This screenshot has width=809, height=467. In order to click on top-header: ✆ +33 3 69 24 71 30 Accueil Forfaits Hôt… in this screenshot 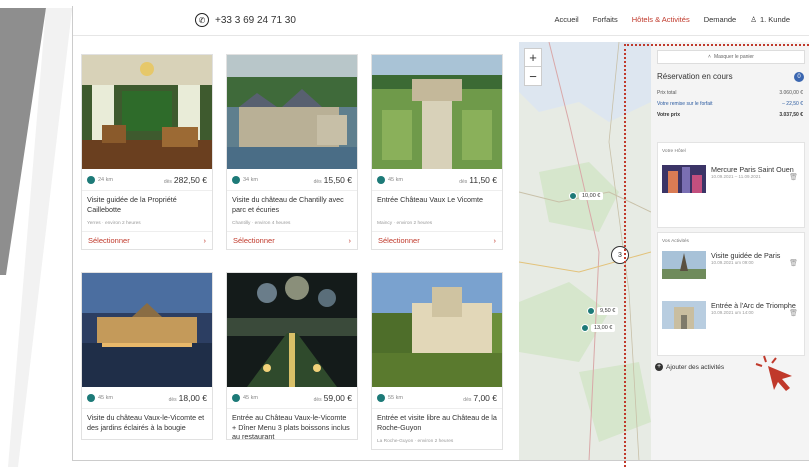, I will do `click(441, 21)`.